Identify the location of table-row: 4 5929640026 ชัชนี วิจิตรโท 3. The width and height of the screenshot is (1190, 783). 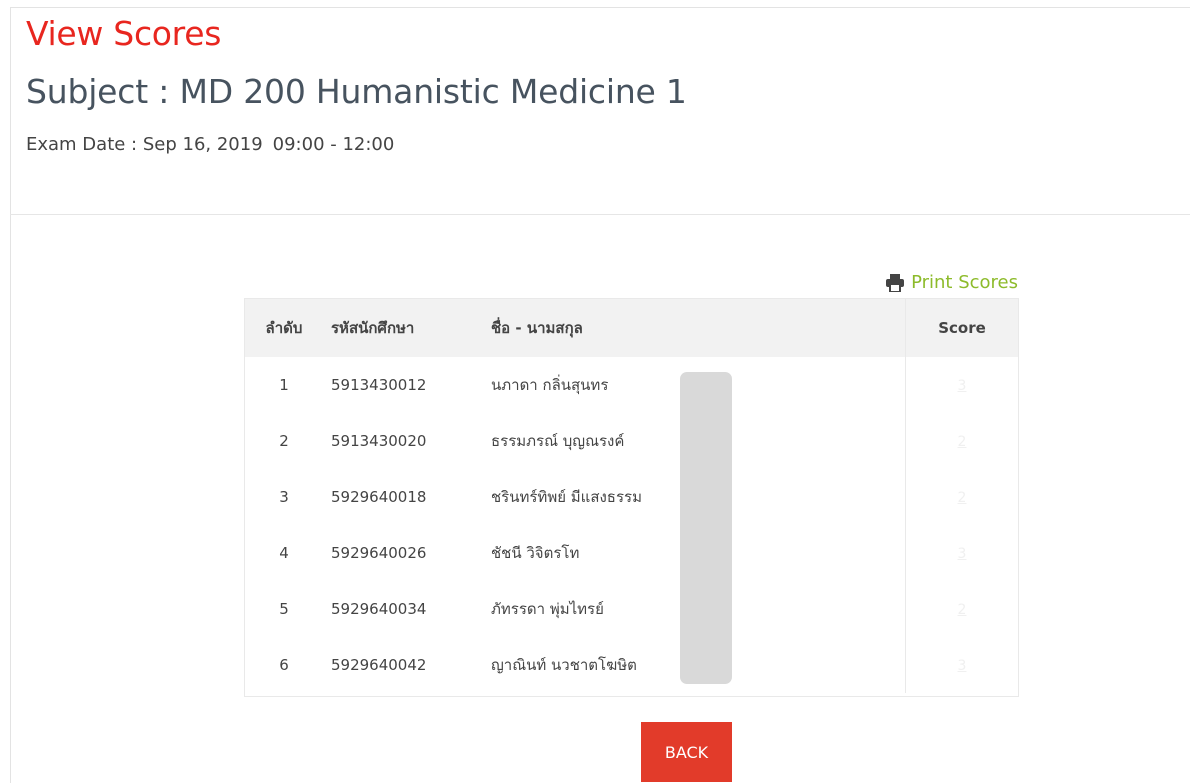
(631, 553).